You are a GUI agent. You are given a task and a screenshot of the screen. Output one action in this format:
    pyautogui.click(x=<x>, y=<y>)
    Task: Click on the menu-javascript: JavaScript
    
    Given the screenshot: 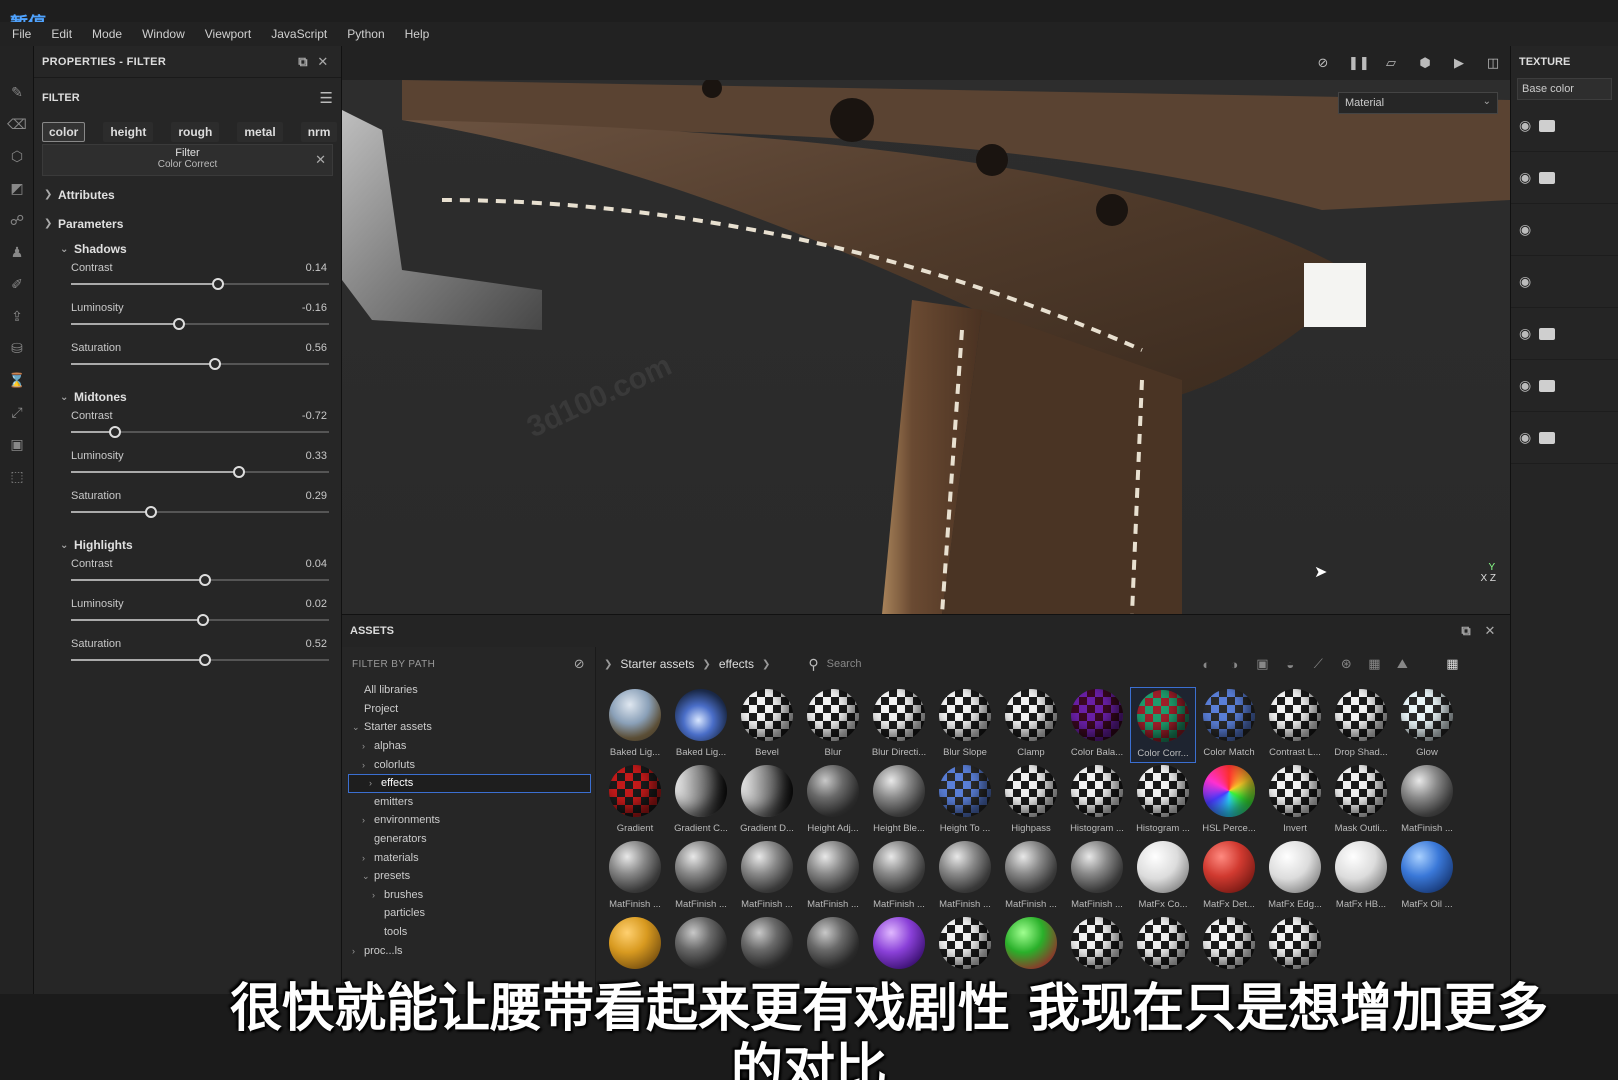 What is the action you would take?
    pyautogui.click(x=299, y=34)
    